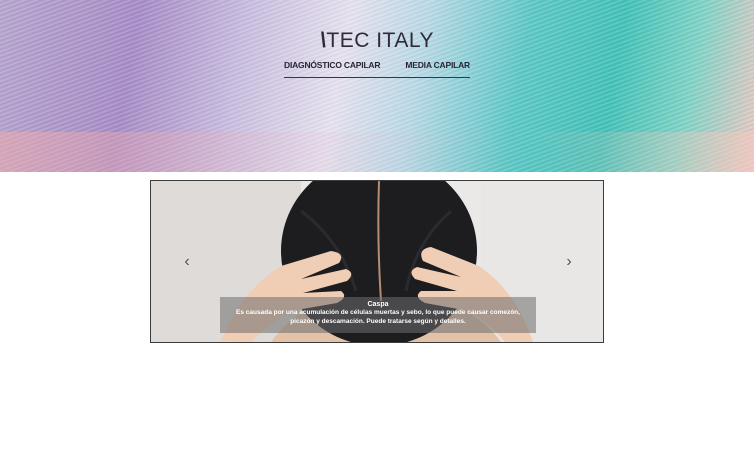 This screenshot has height=466, width=754. What do you see at coordinates (378, 304) in the screenshot?
I see `slide-title: Caspa` at bounding box center [378, 304].